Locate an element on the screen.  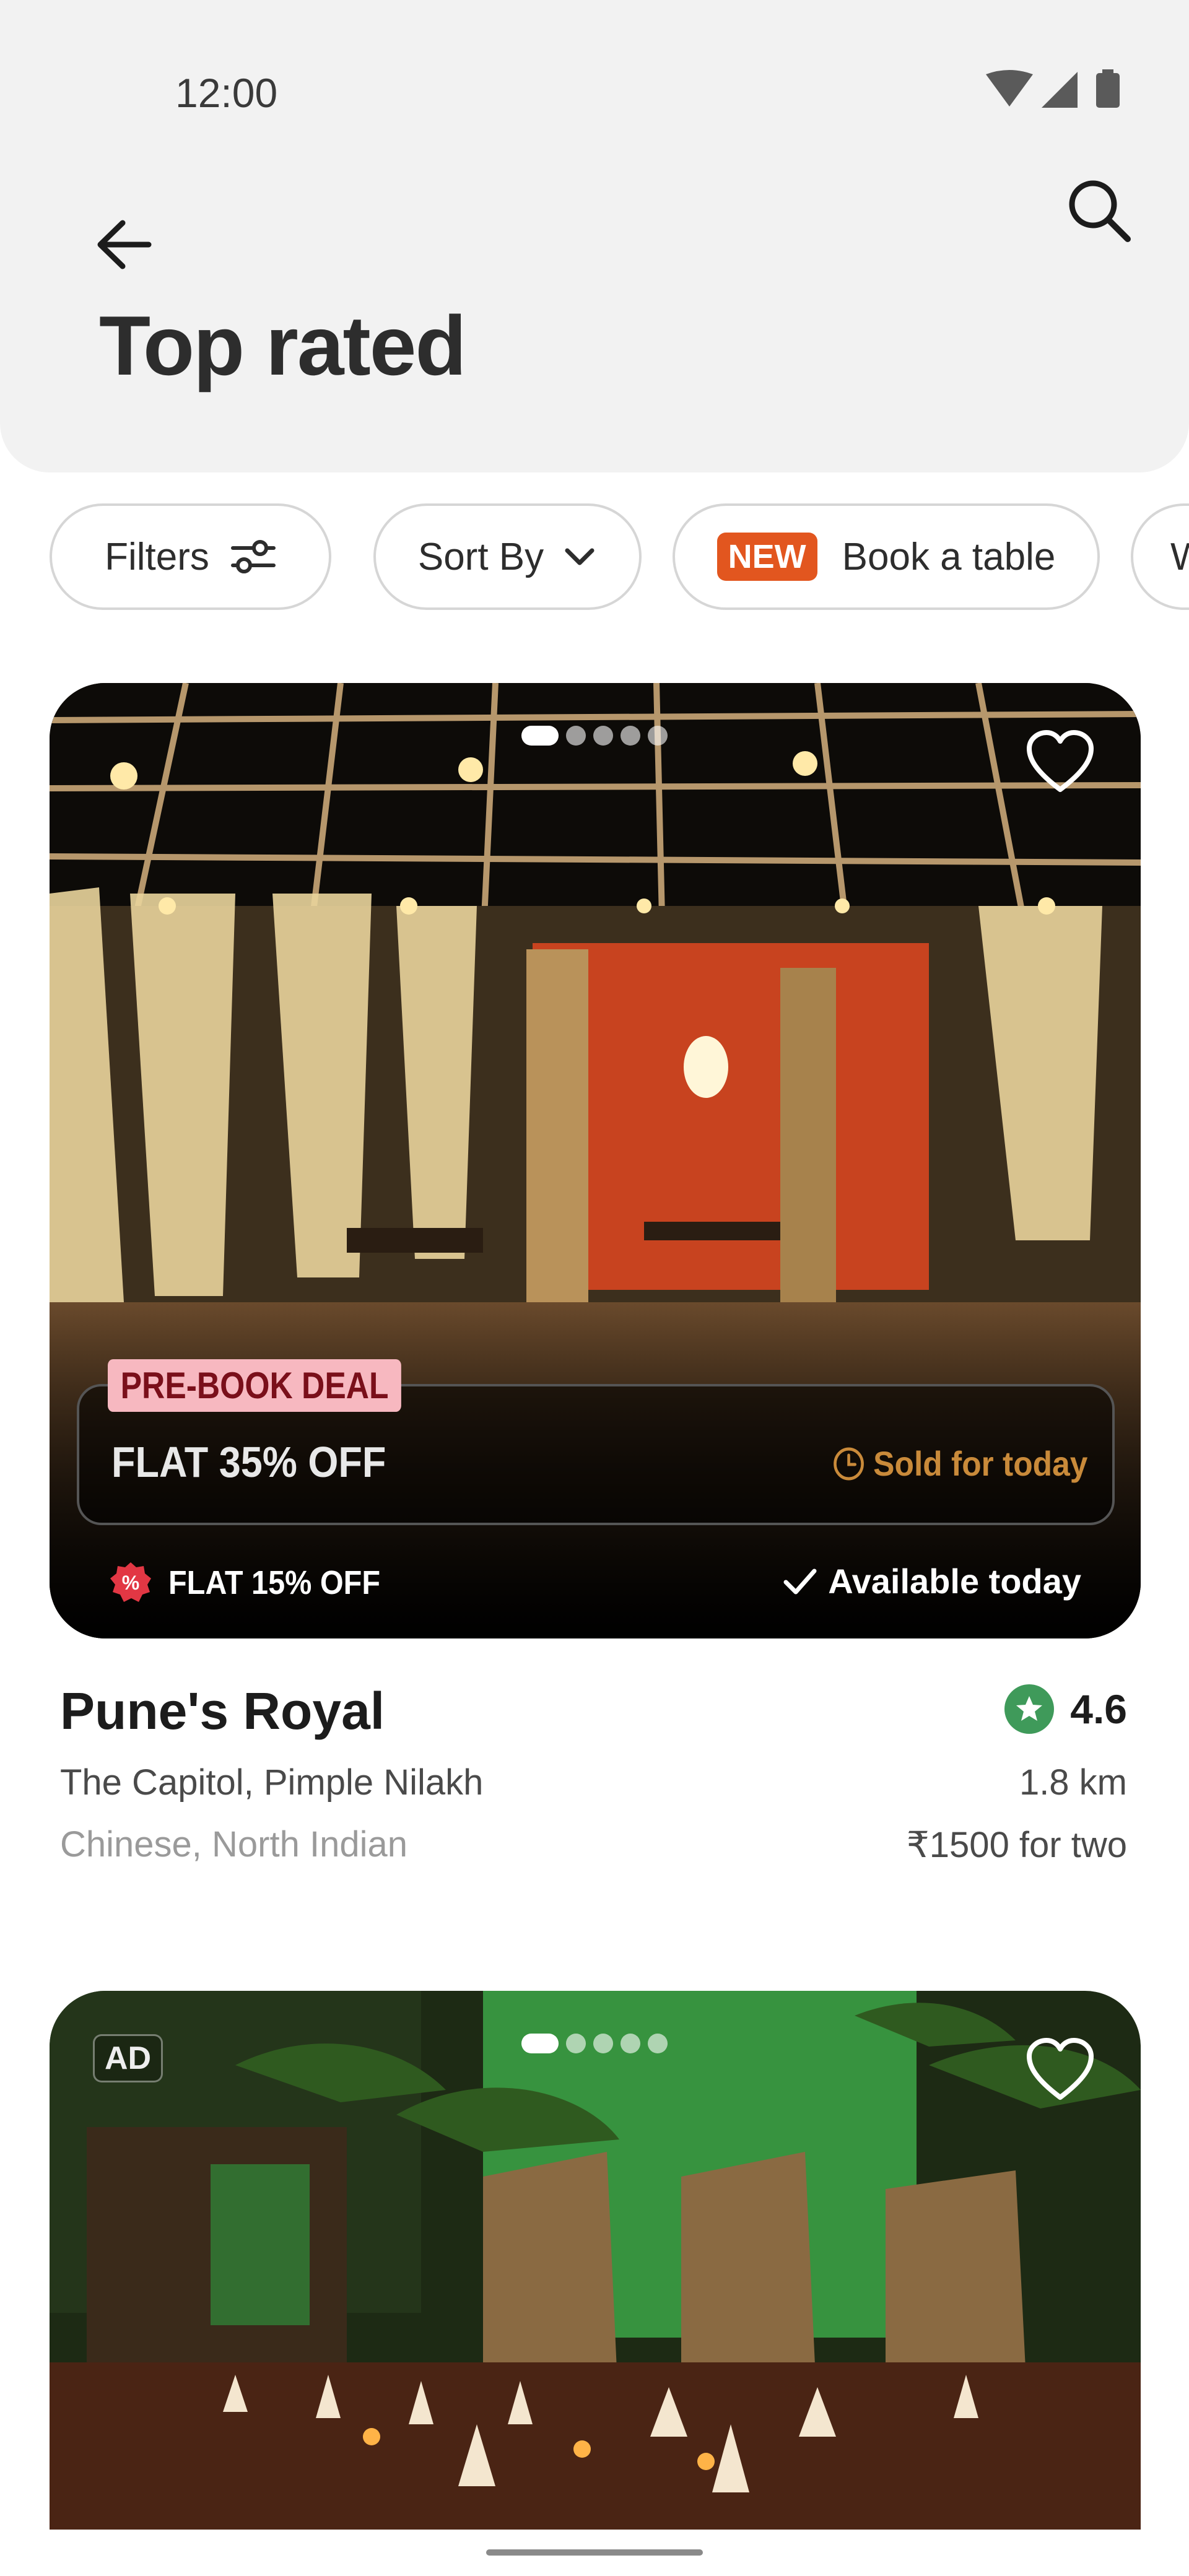
offer-row: % FLAT 15% OFF is located at coordinates (256, 1582).